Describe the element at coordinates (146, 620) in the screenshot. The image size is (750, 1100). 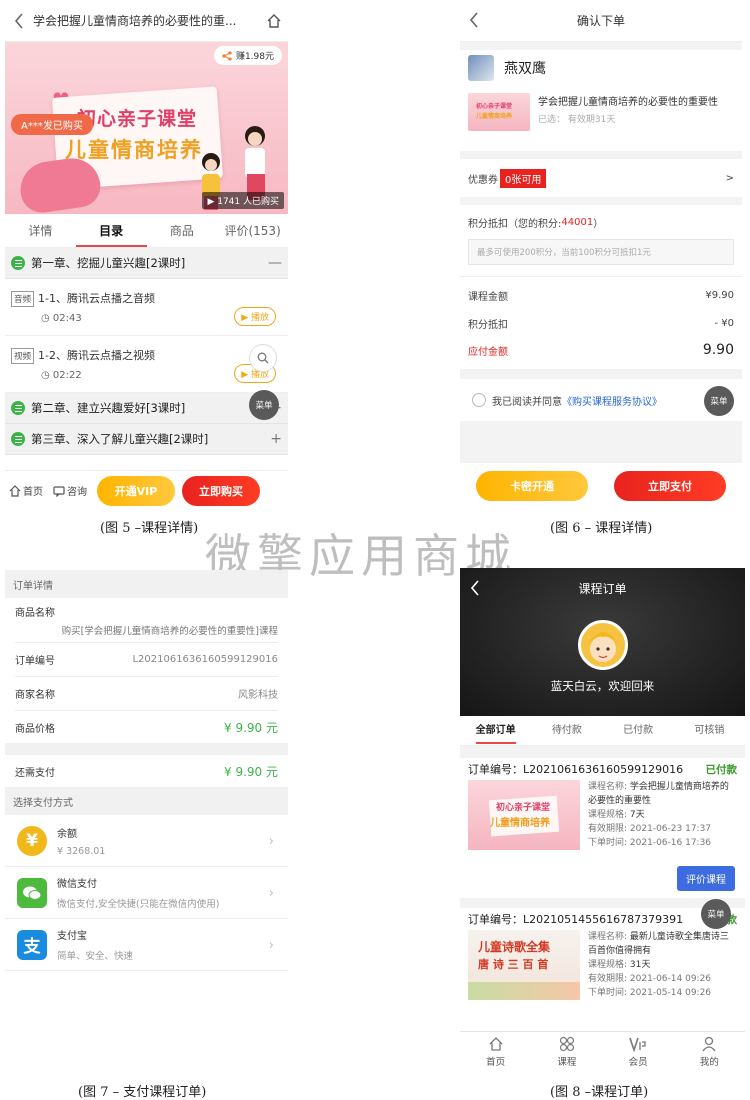
I see `product-name-row: 商品名称 购买[学会把握儿童情商培养的必要性的重要性]课程` at that location.